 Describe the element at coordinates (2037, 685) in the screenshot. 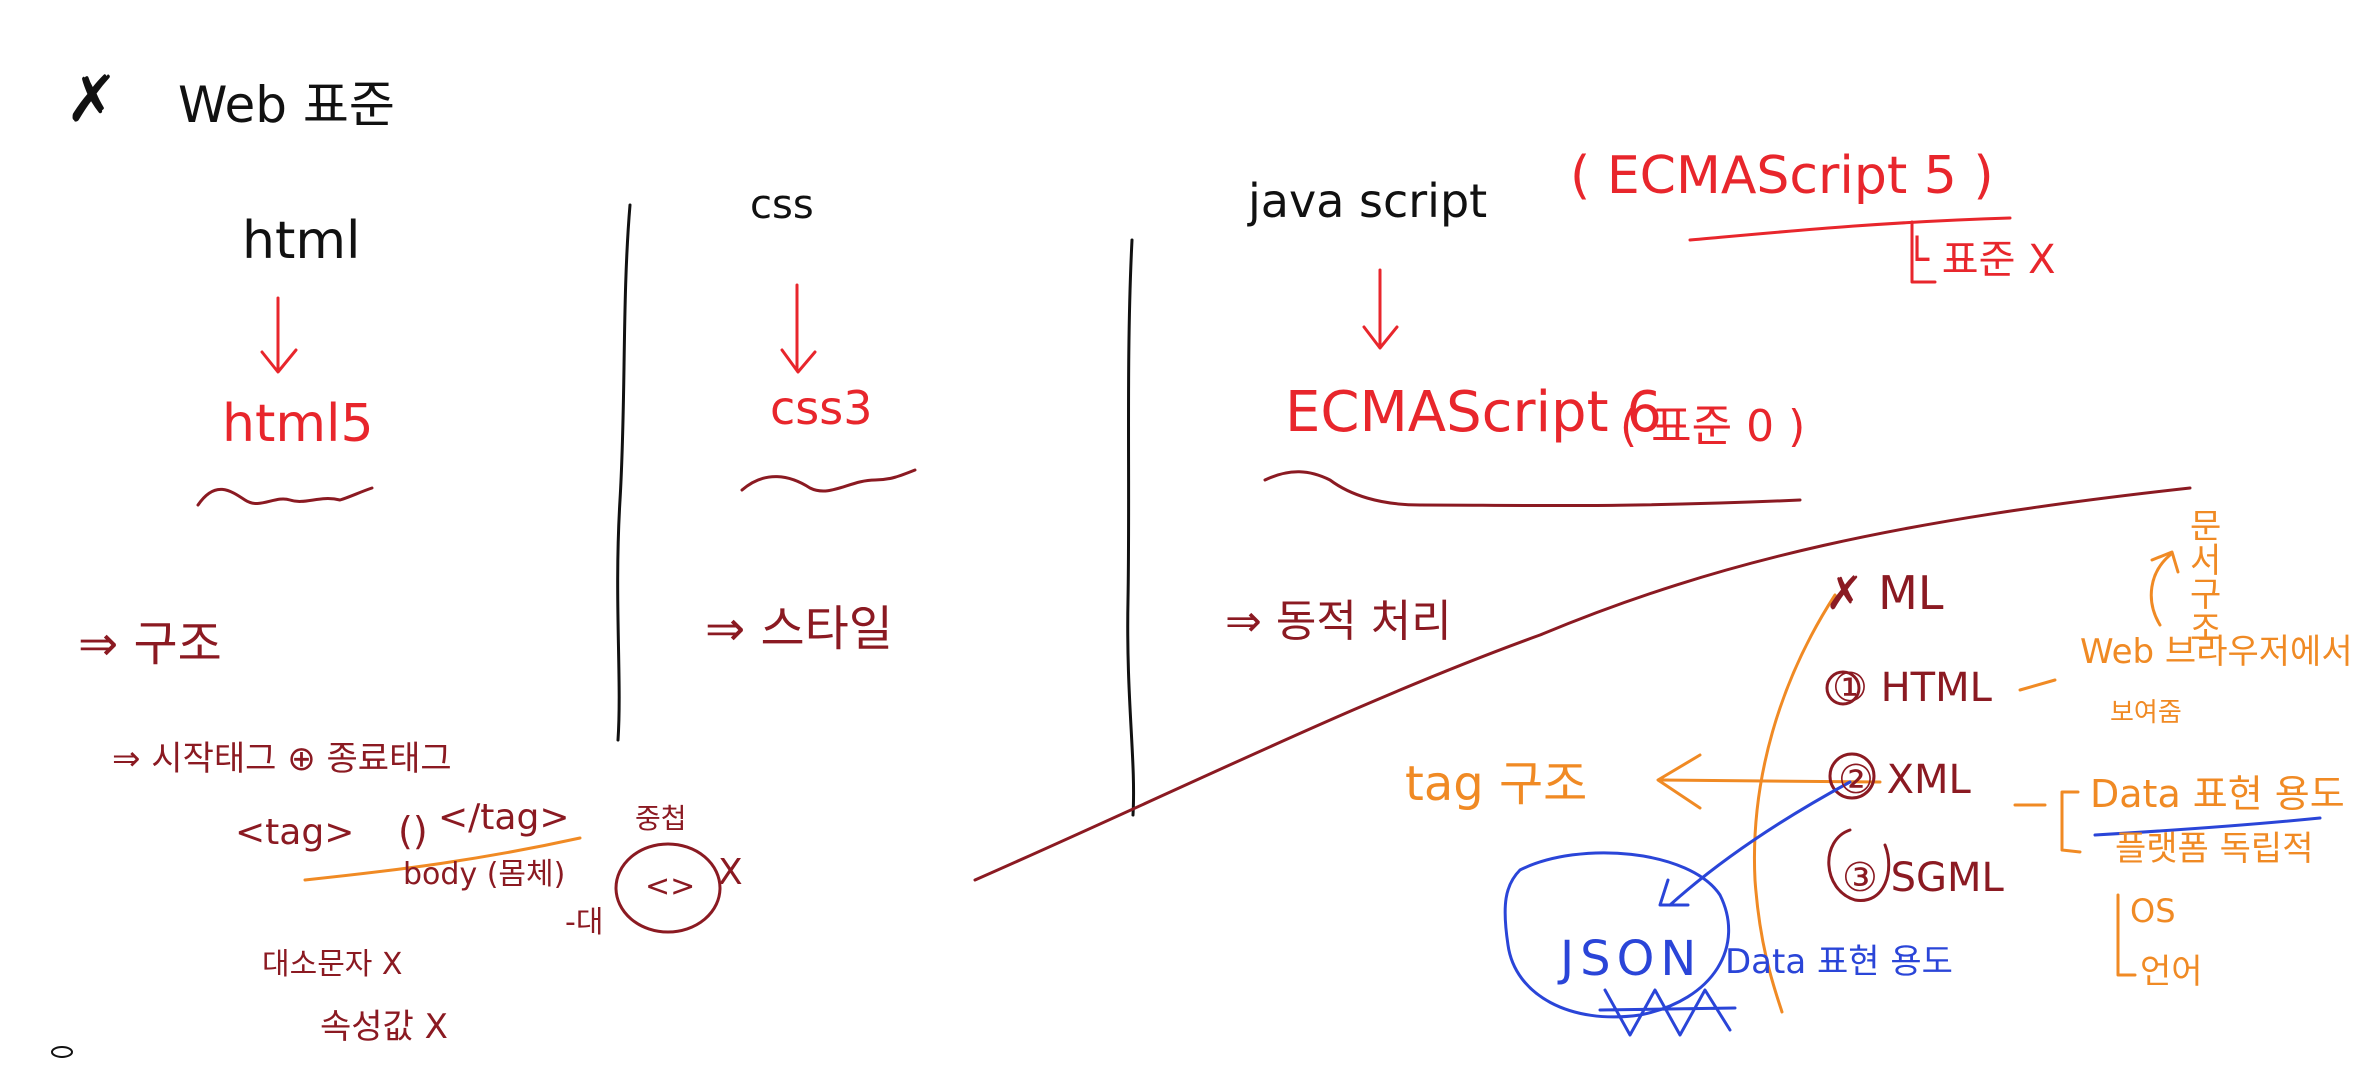

I see `connector-line` at that location.